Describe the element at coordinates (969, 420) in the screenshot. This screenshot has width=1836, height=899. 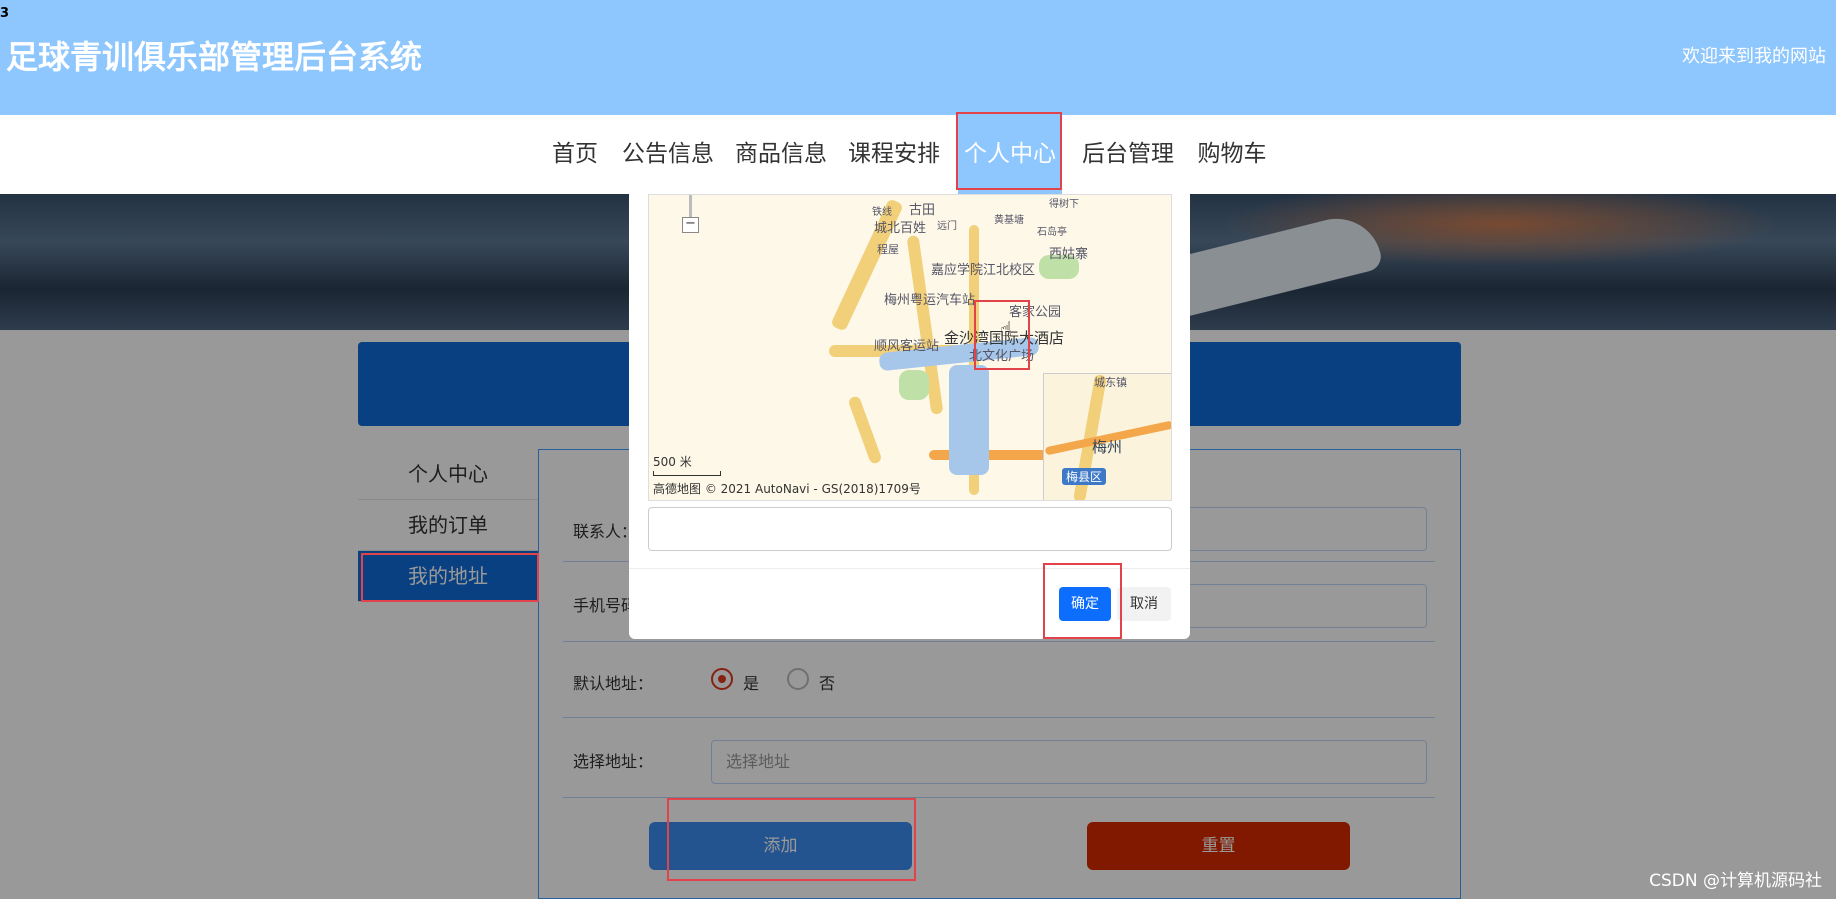
I see `map-river` at that location.